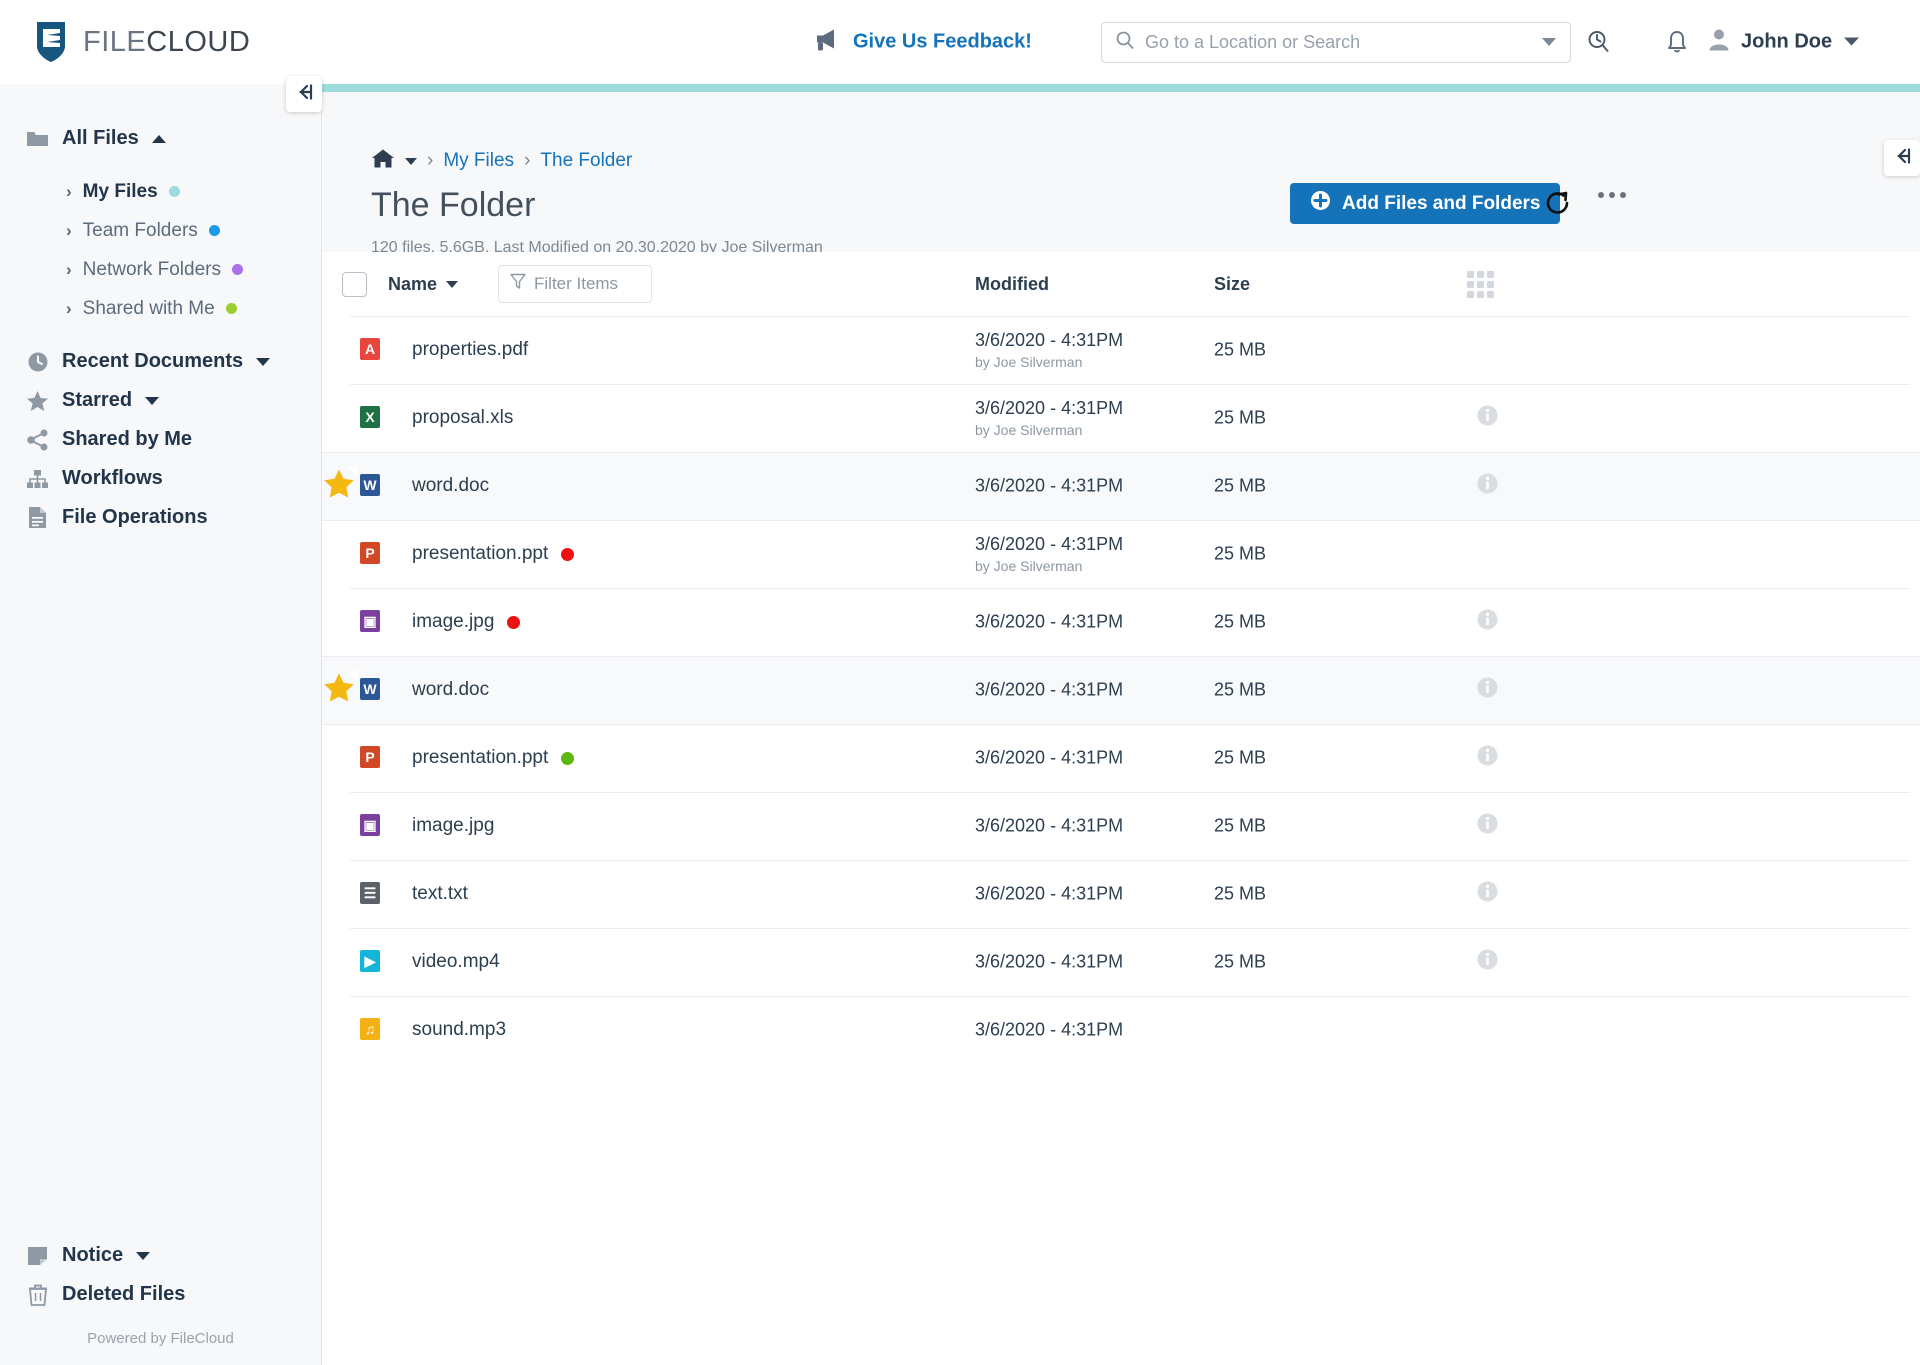 The height and width of the screenshot is (1365, 1920). Describe the element at coordinates (1049, 825) in the screenshot. I see `modified-date: 3/6/2020 - 4:31PM` at that location.